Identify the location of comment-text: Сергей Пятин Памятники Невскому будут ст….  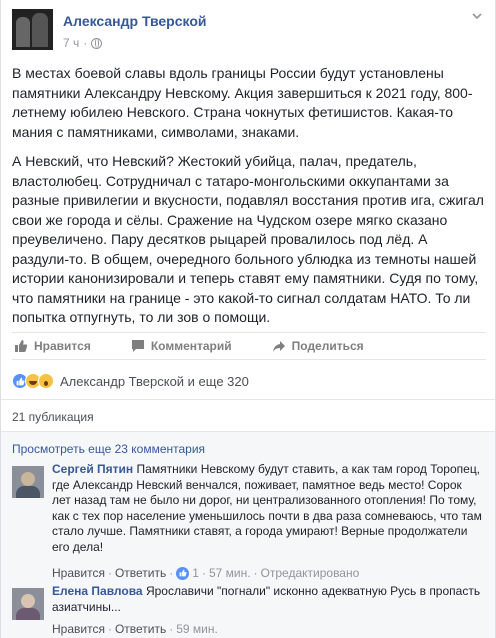
(267, 508).